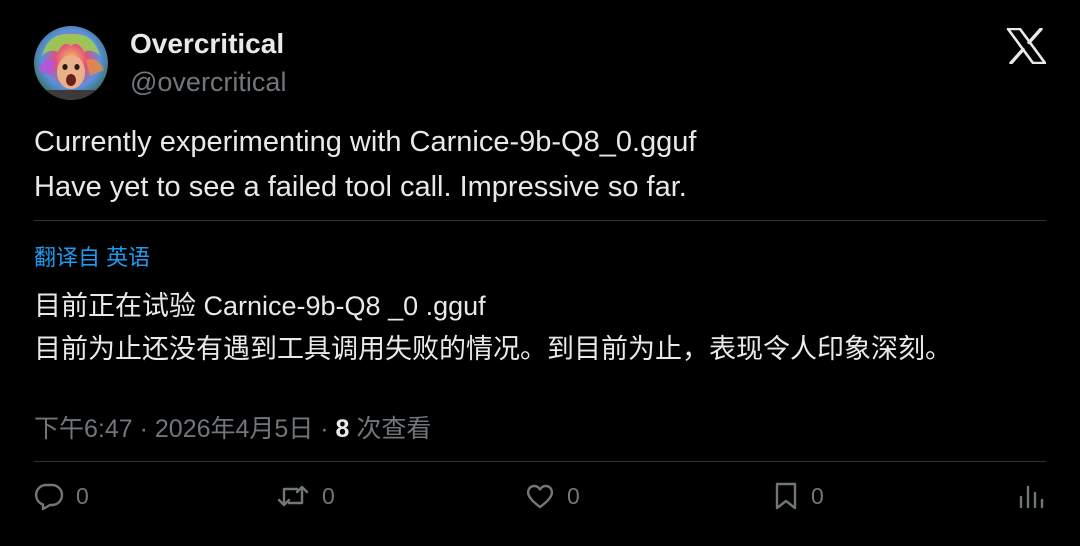  What do you see at coordinates (92, 256) in the screenshot?
I see `translation-source-label: 翻译自 英语` at bounding box center [92, 256].